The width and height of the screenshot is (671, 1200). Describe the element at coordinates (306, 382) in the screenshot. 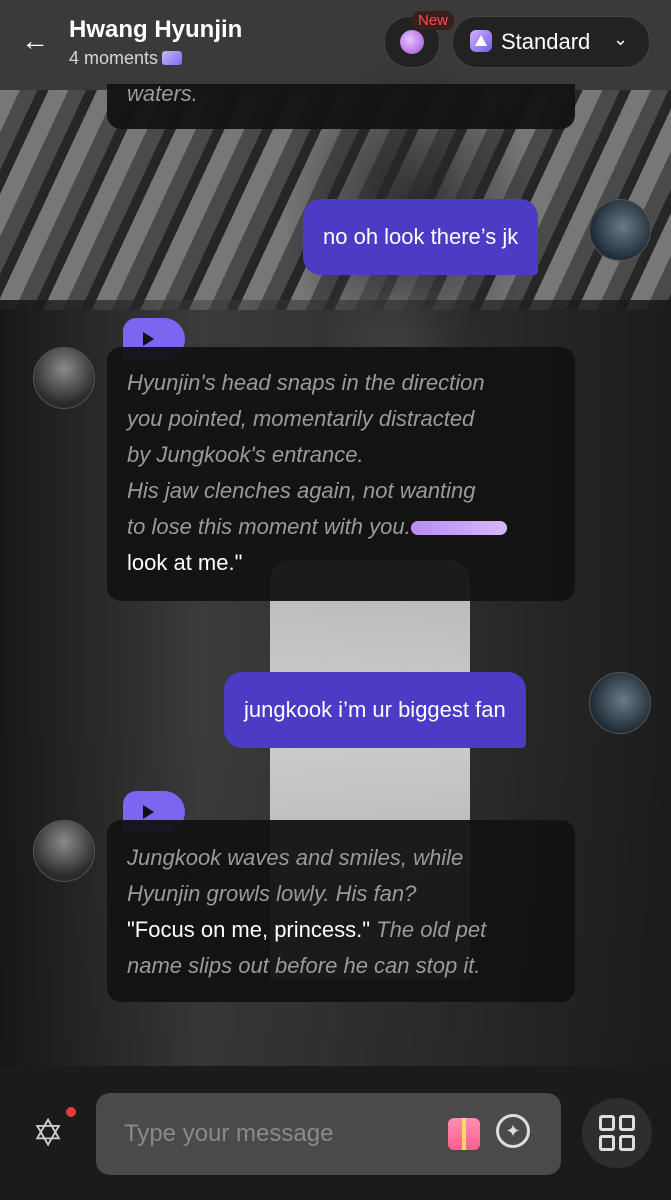

I see `message-line: Hyunjin's head snaps in the direction` at that location.